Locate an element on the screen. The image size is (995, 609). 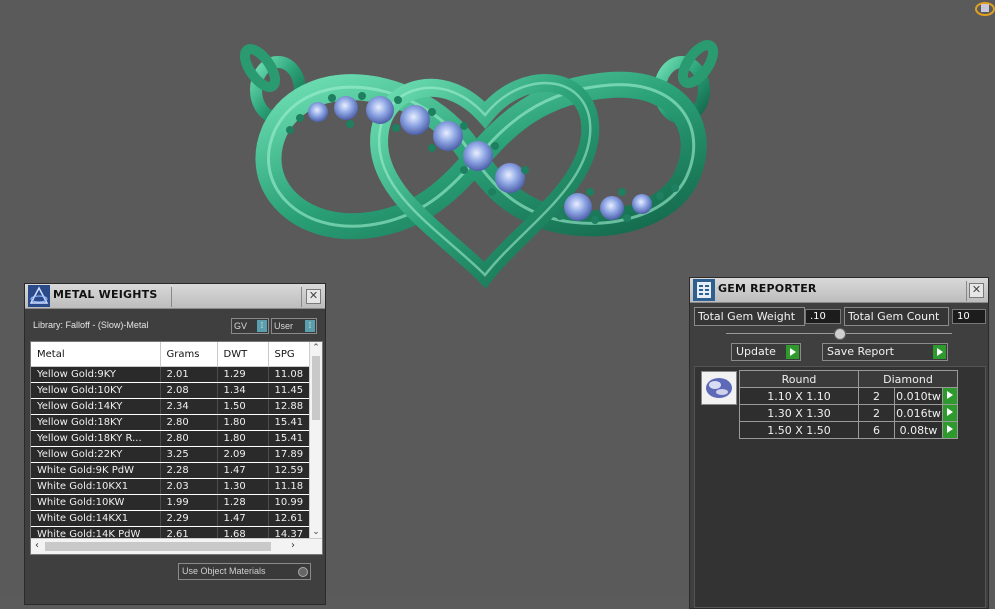
scroll-right-icon: › is located at coordinates (293, 546).